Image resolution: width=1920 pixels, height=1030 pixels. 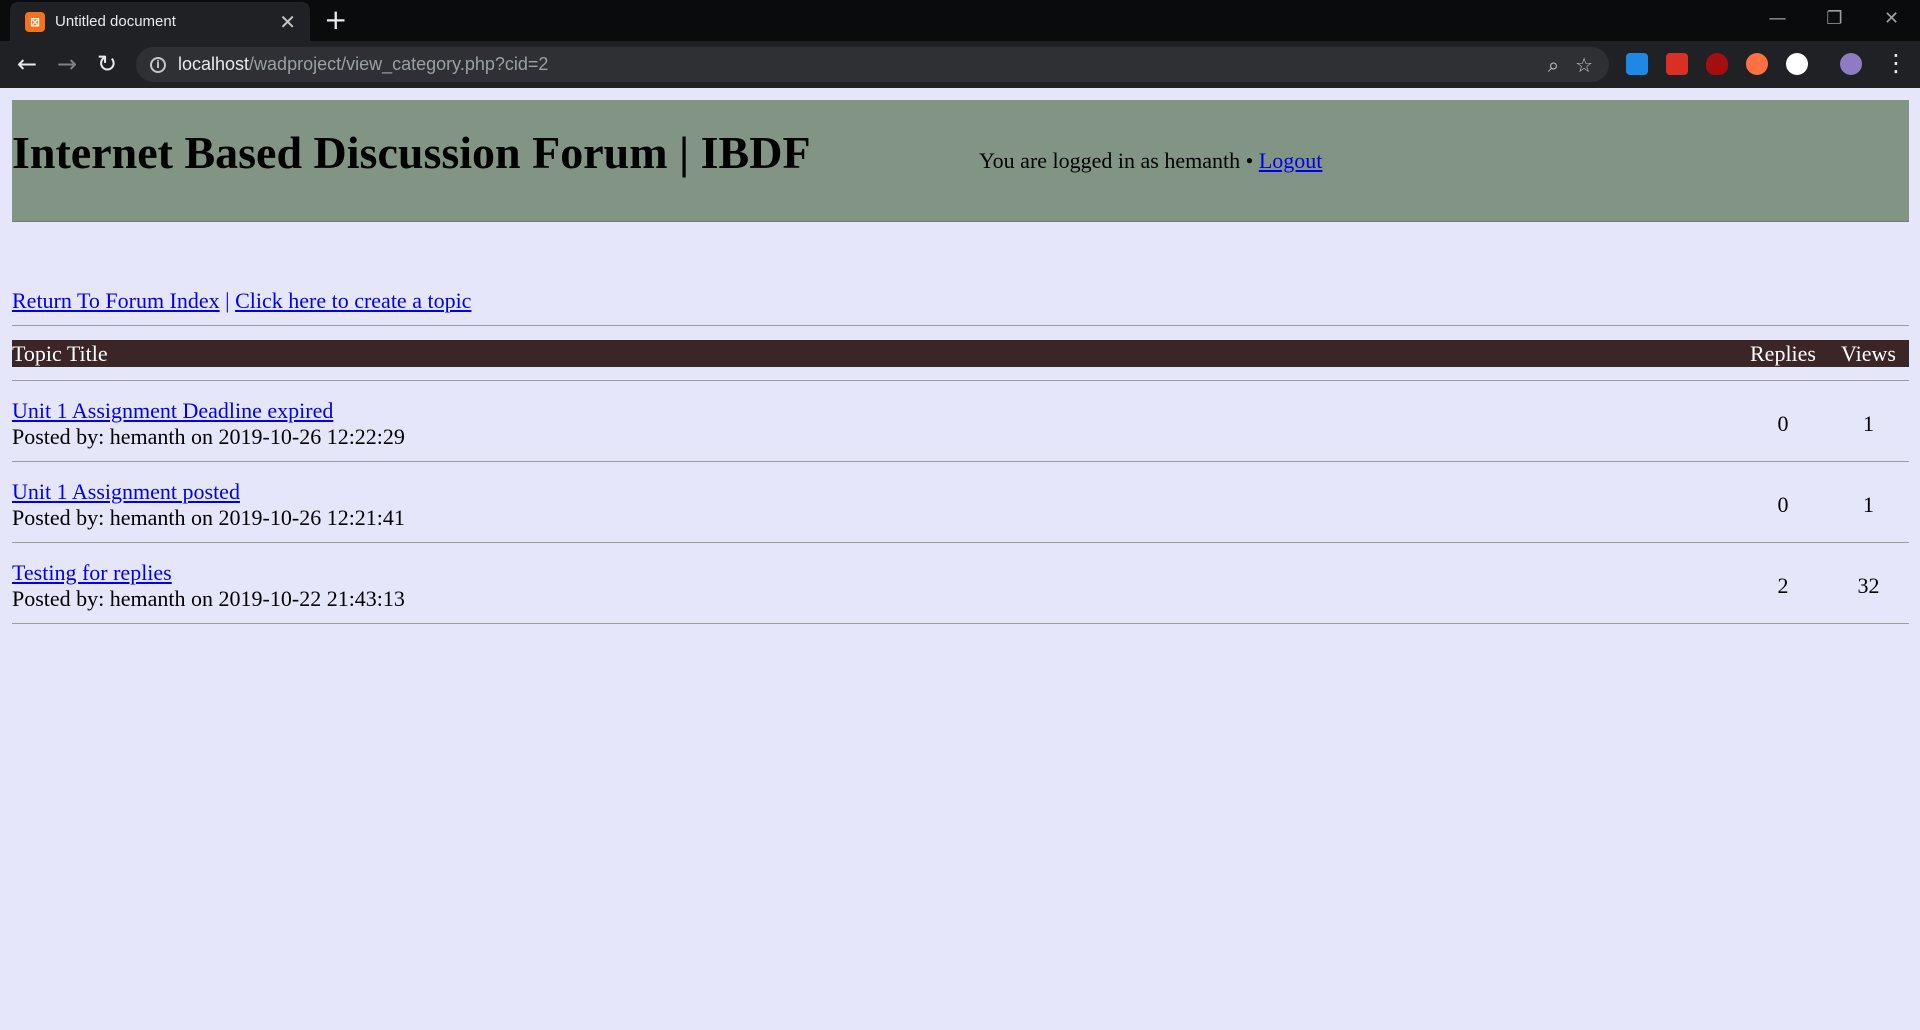 I want to click on minimize-icon: —, so click(x=1777, y=20).